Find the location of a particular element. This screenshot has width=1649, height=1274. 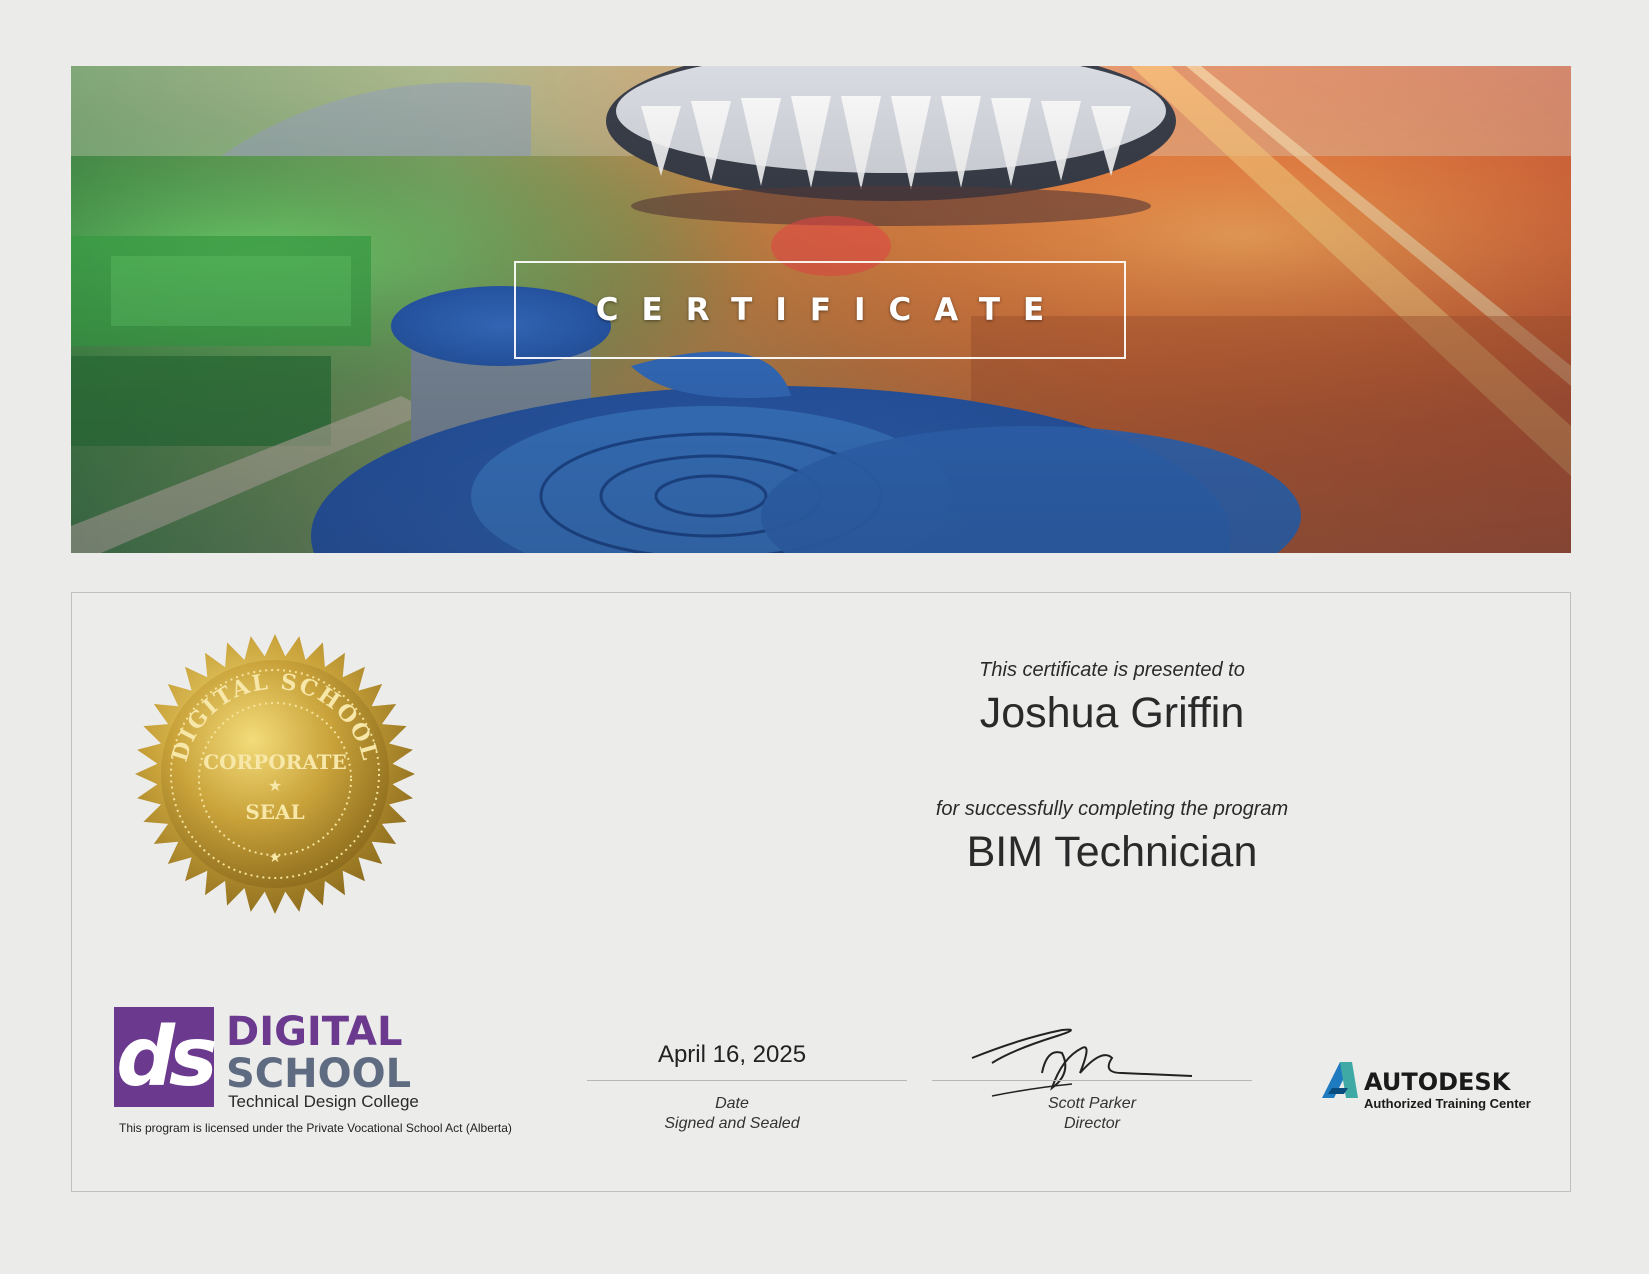

date-line is located at coordinates (747, 1080).